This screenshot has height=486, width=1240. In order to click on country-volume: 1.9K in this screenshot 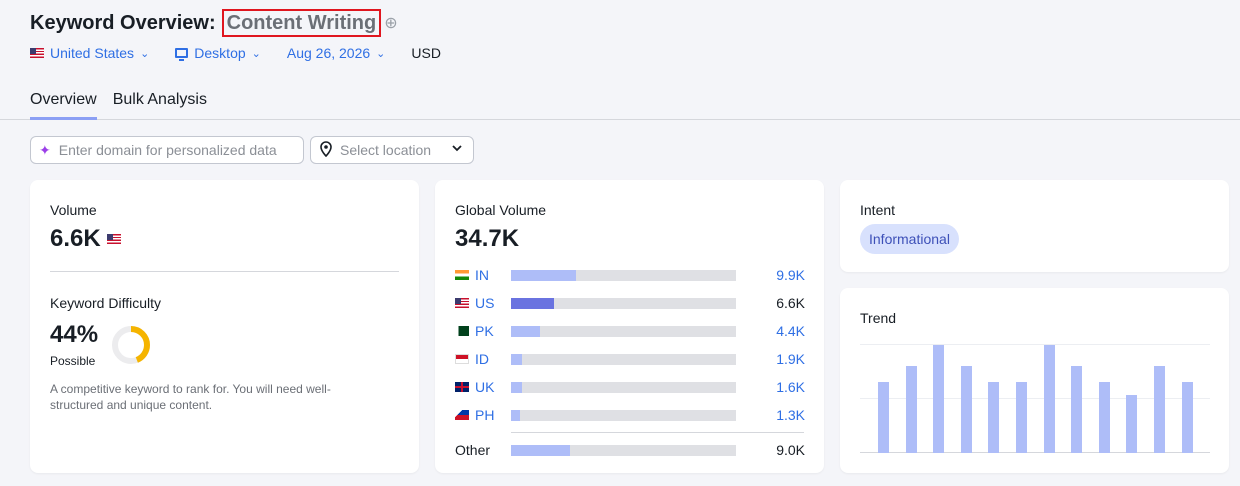, I will do `click(790, 359)`.